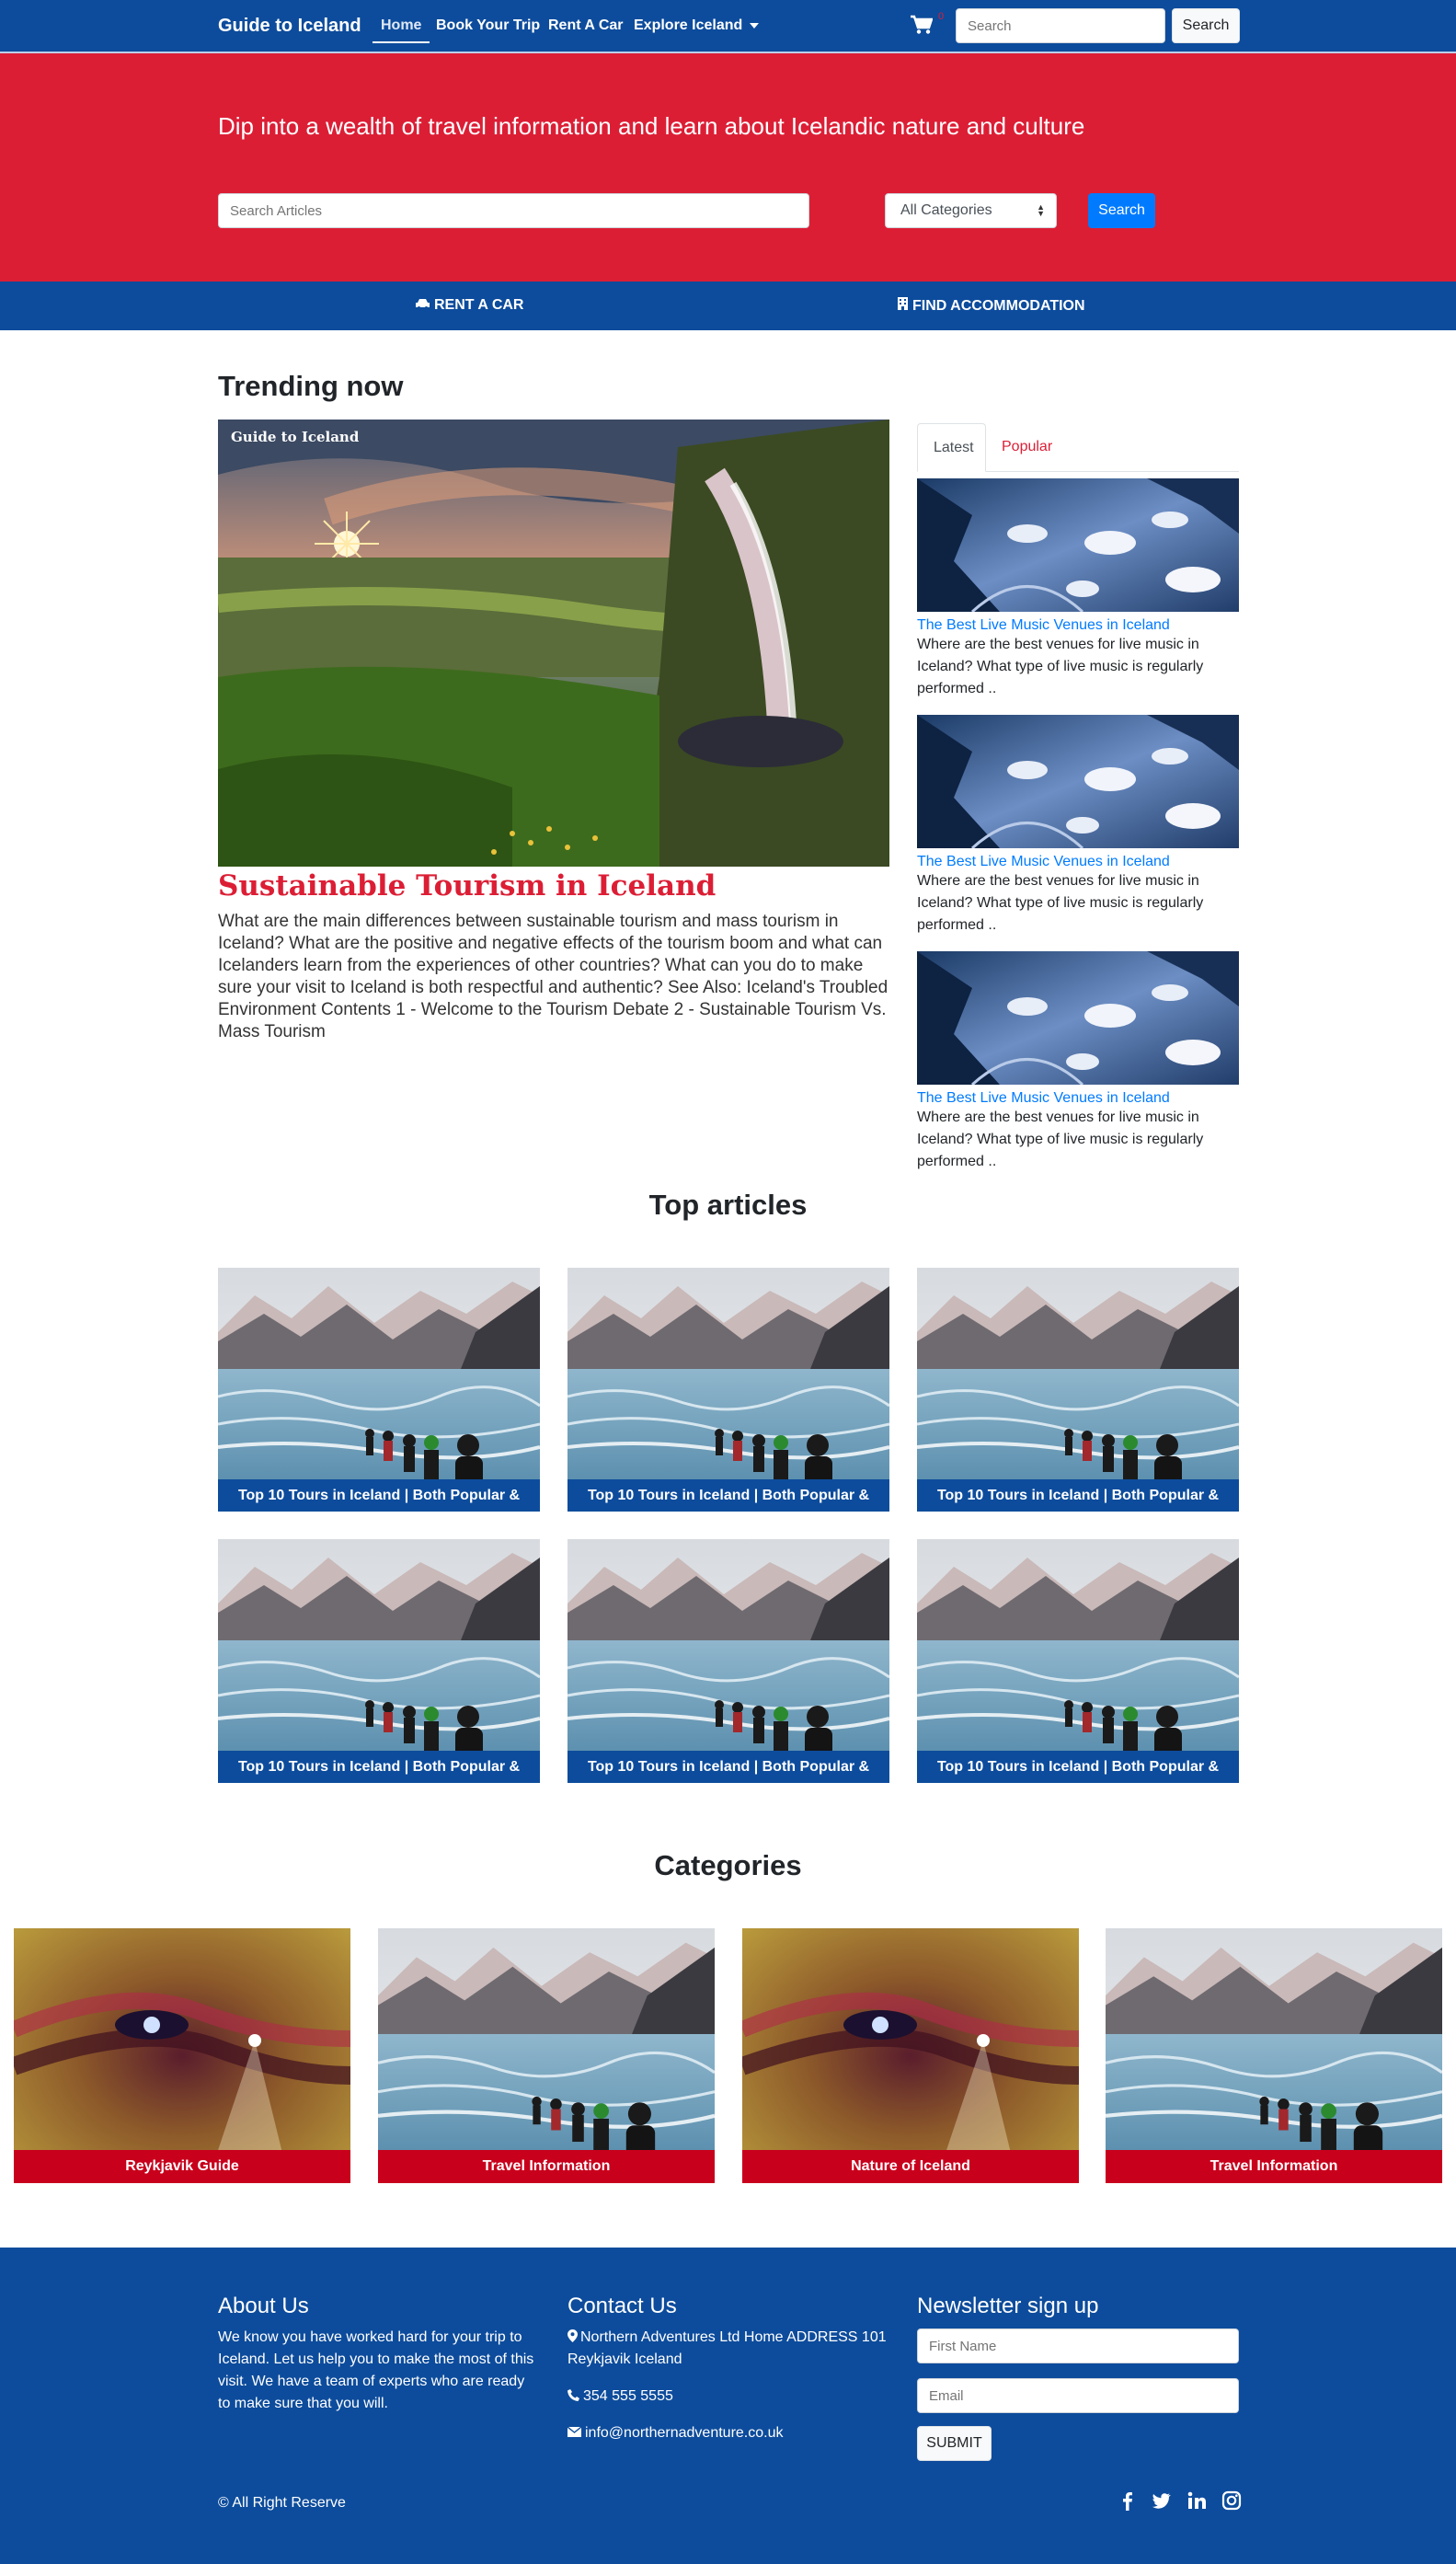  Describe the element at coordinates (1231, 2500) in the screenshot. I see `instagram-icon` at that location.